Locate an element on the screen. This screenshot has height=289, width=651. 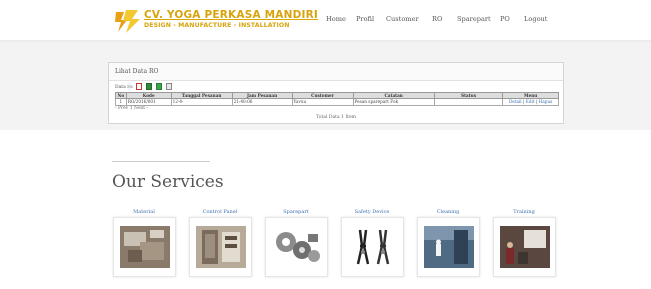
brand-title: CV. YOGA PERKASA MANDIRI is located at coordinates (231, 15).